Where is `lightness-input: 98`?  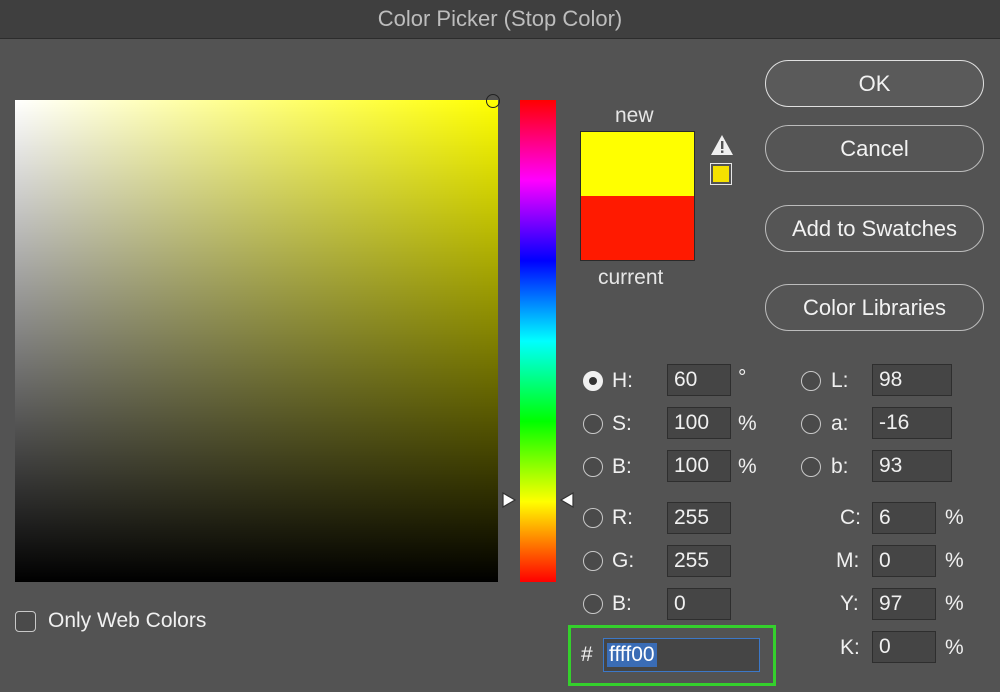 lightness-input: 98 is located at coordinates (912, 380).